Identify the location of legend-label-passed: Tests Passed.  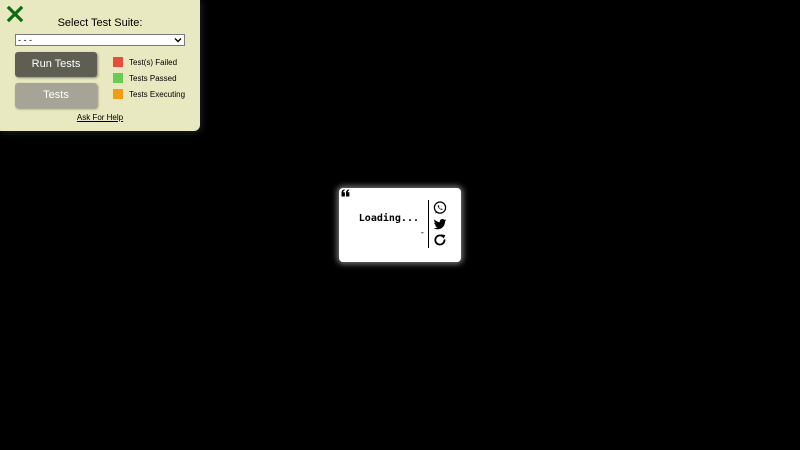
(153, 78).